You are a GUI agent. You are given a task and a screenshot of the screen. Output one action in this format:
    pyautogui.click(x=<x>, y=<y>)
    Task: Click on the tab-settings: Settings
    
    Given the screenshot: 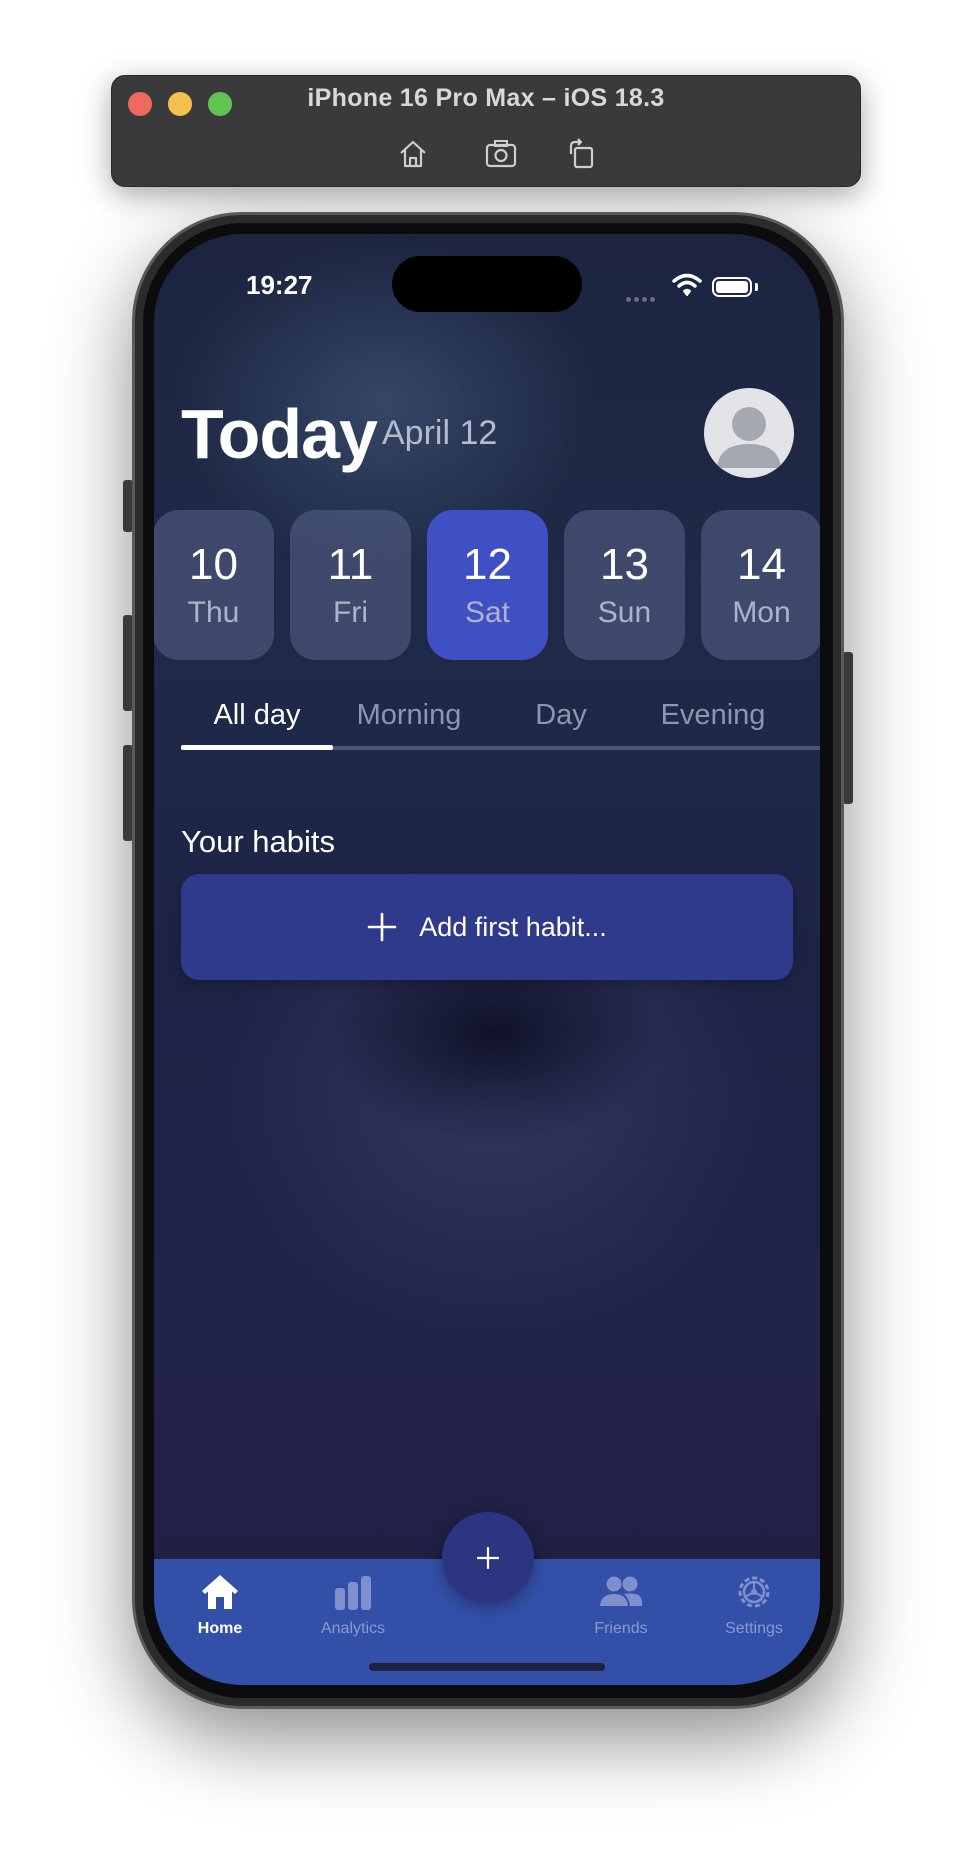 What is the action you would take?
    pyautogui.click(x=754, y=1605)
    